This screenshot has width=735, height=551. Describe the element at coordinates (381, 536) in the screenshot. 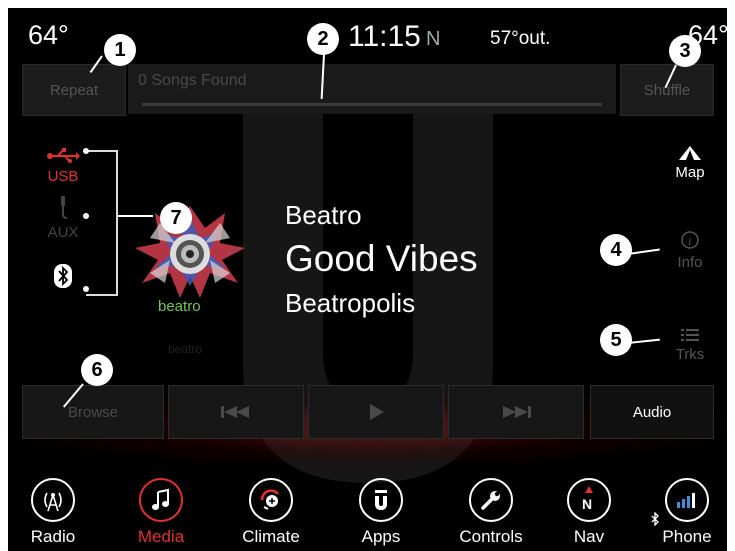

I see `nav-apps-label: Apps` at that location.